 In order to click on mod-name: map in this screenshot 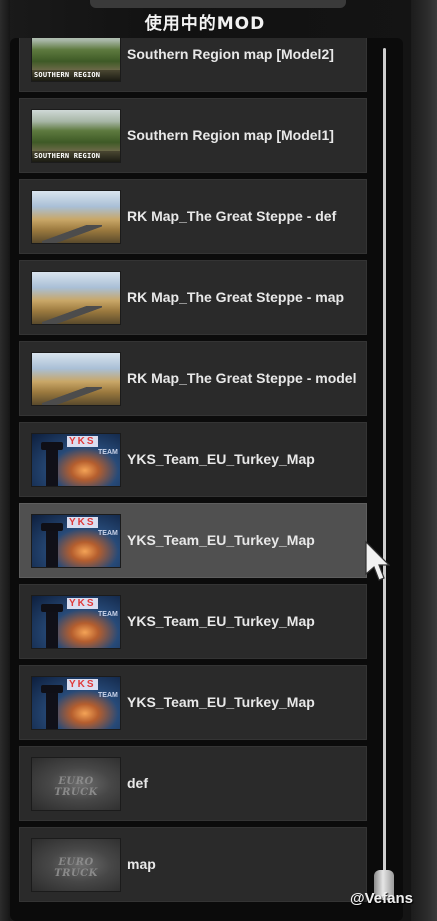, I will do `click(141, 864)`.